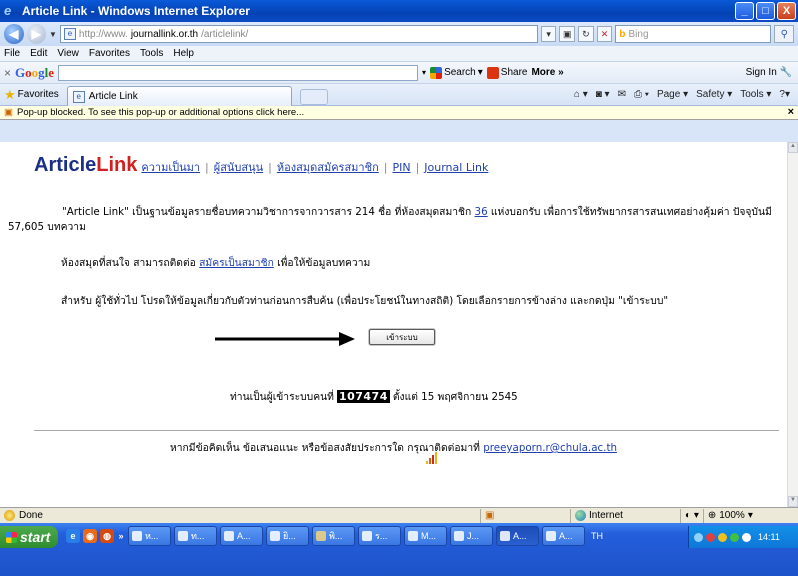 Image resolution: width=798 pixels, height=576 pixels. Describe the element at coordinates (693, 34) in the screenshot. I see `bing-search-input: b Bing` at that location.